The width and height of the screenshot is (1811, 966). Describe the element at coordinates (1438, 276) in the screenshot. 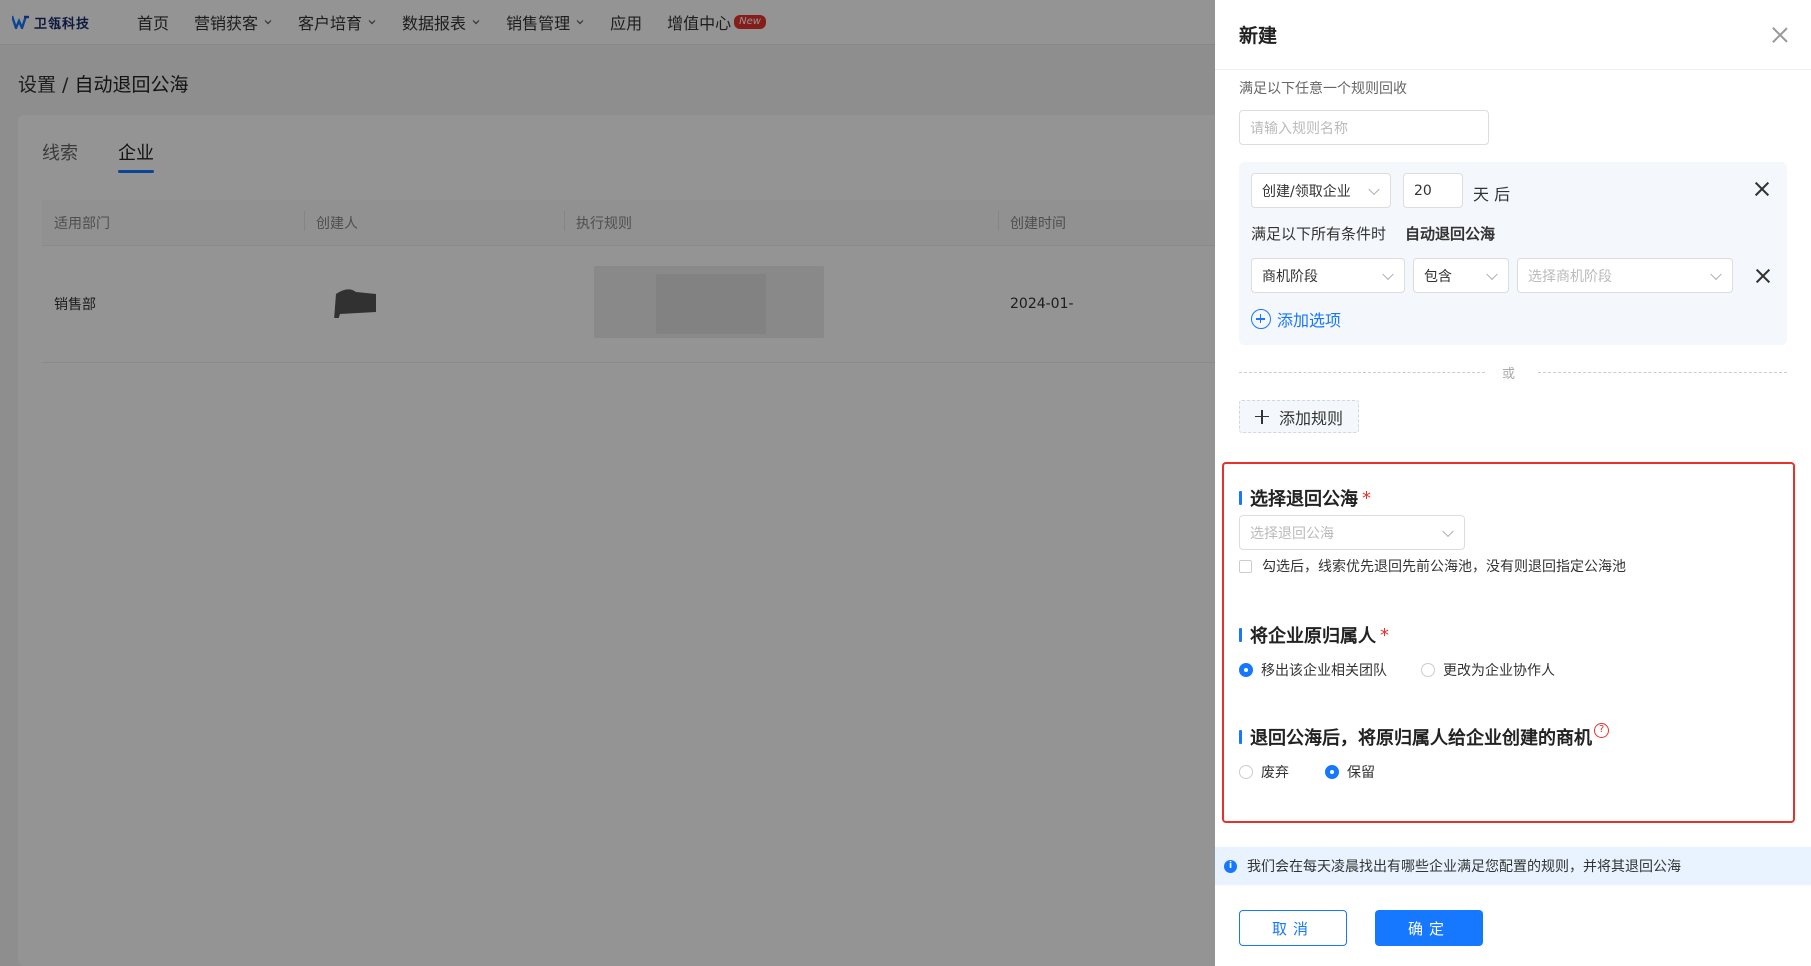

I see `operator-select-value: 包含` at that location.